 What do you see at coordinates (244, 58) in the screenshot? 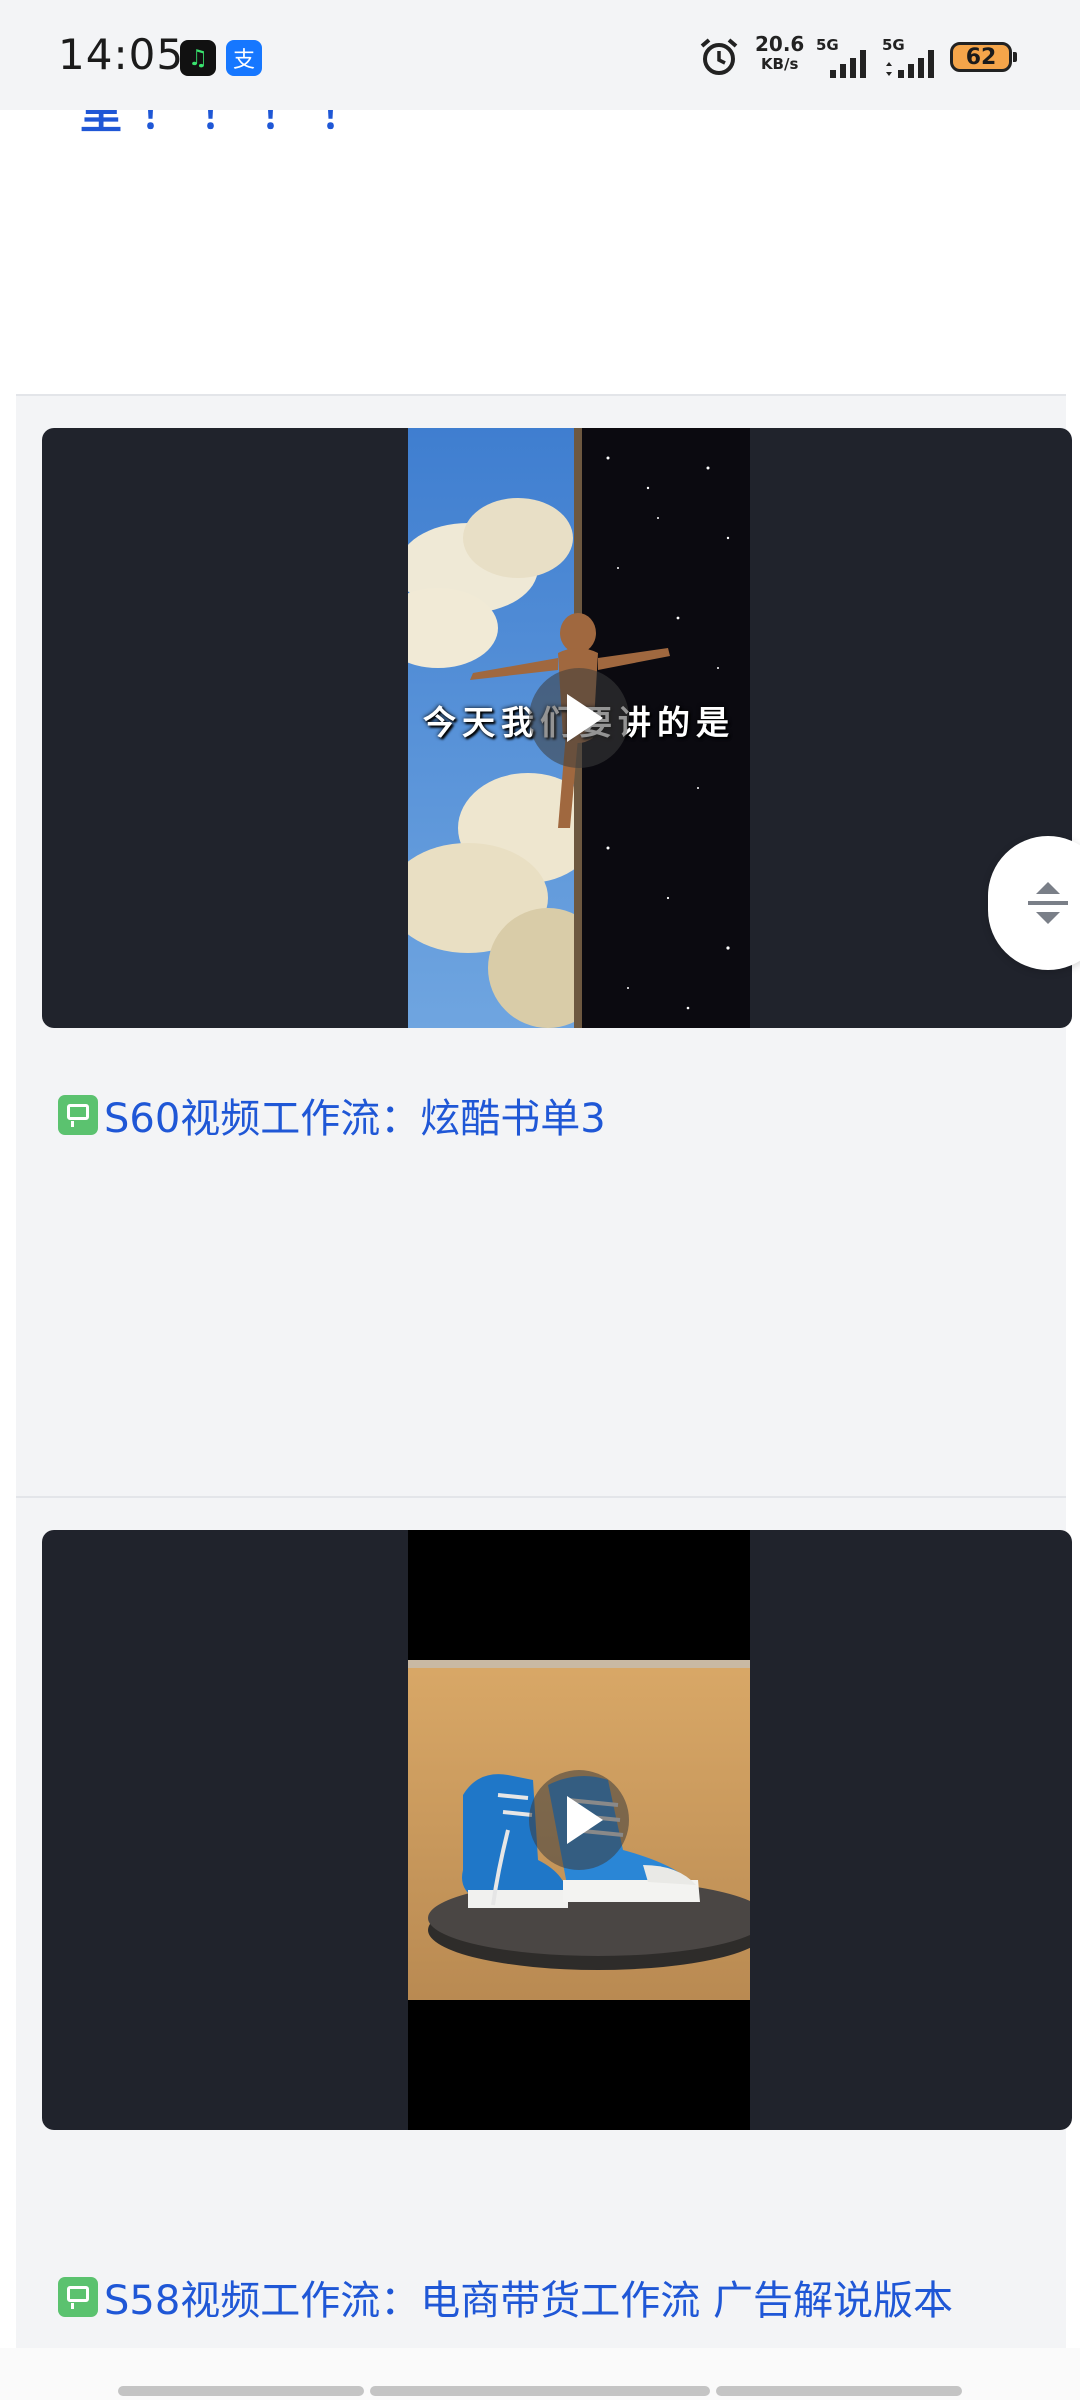
I see `alipay-icon: 支` at bounding box center [244, 58].